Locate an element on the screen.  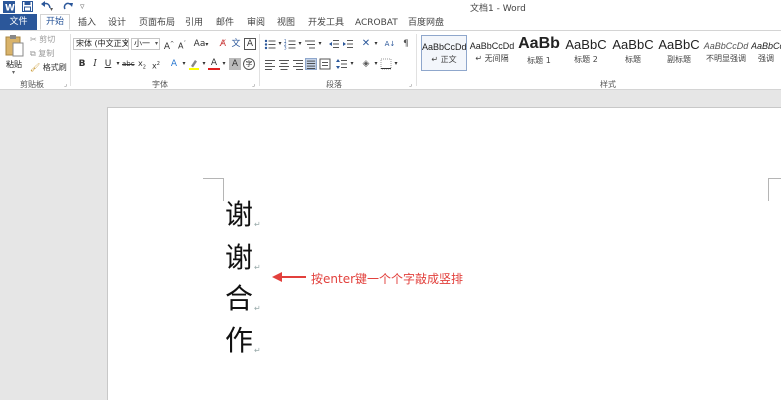
grow-font-icon: A^ is located at coordinates (169, 45).